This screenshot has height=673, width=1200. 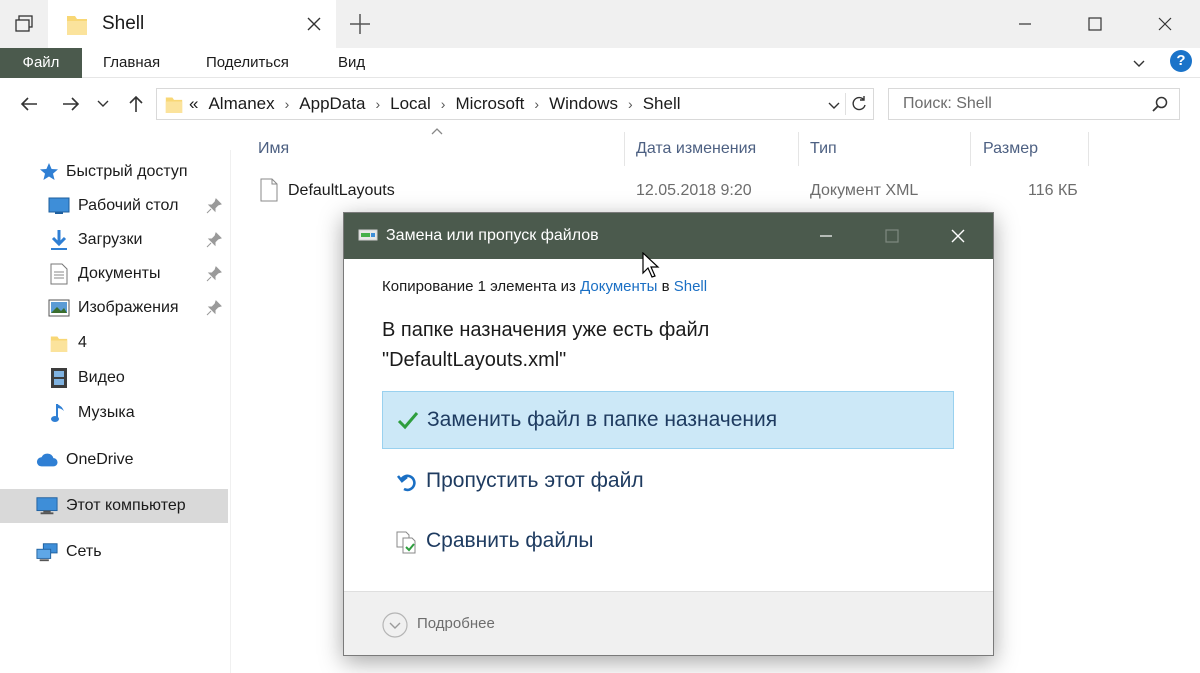 I want to click on help-button: ?, so click(x=1181, y=61).